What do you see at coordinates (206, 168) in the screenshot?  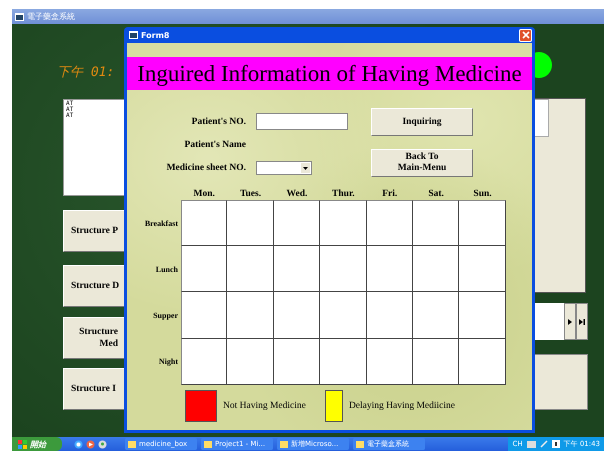 I see `field-label: Medicine sheet NO.` at bounding box center [206, 168].